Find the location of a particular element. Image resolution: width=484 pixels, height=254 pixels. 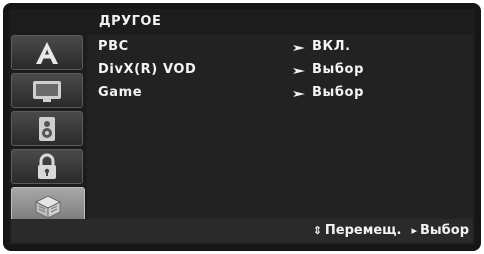

tab-lock is located at coordinates (47, 166).